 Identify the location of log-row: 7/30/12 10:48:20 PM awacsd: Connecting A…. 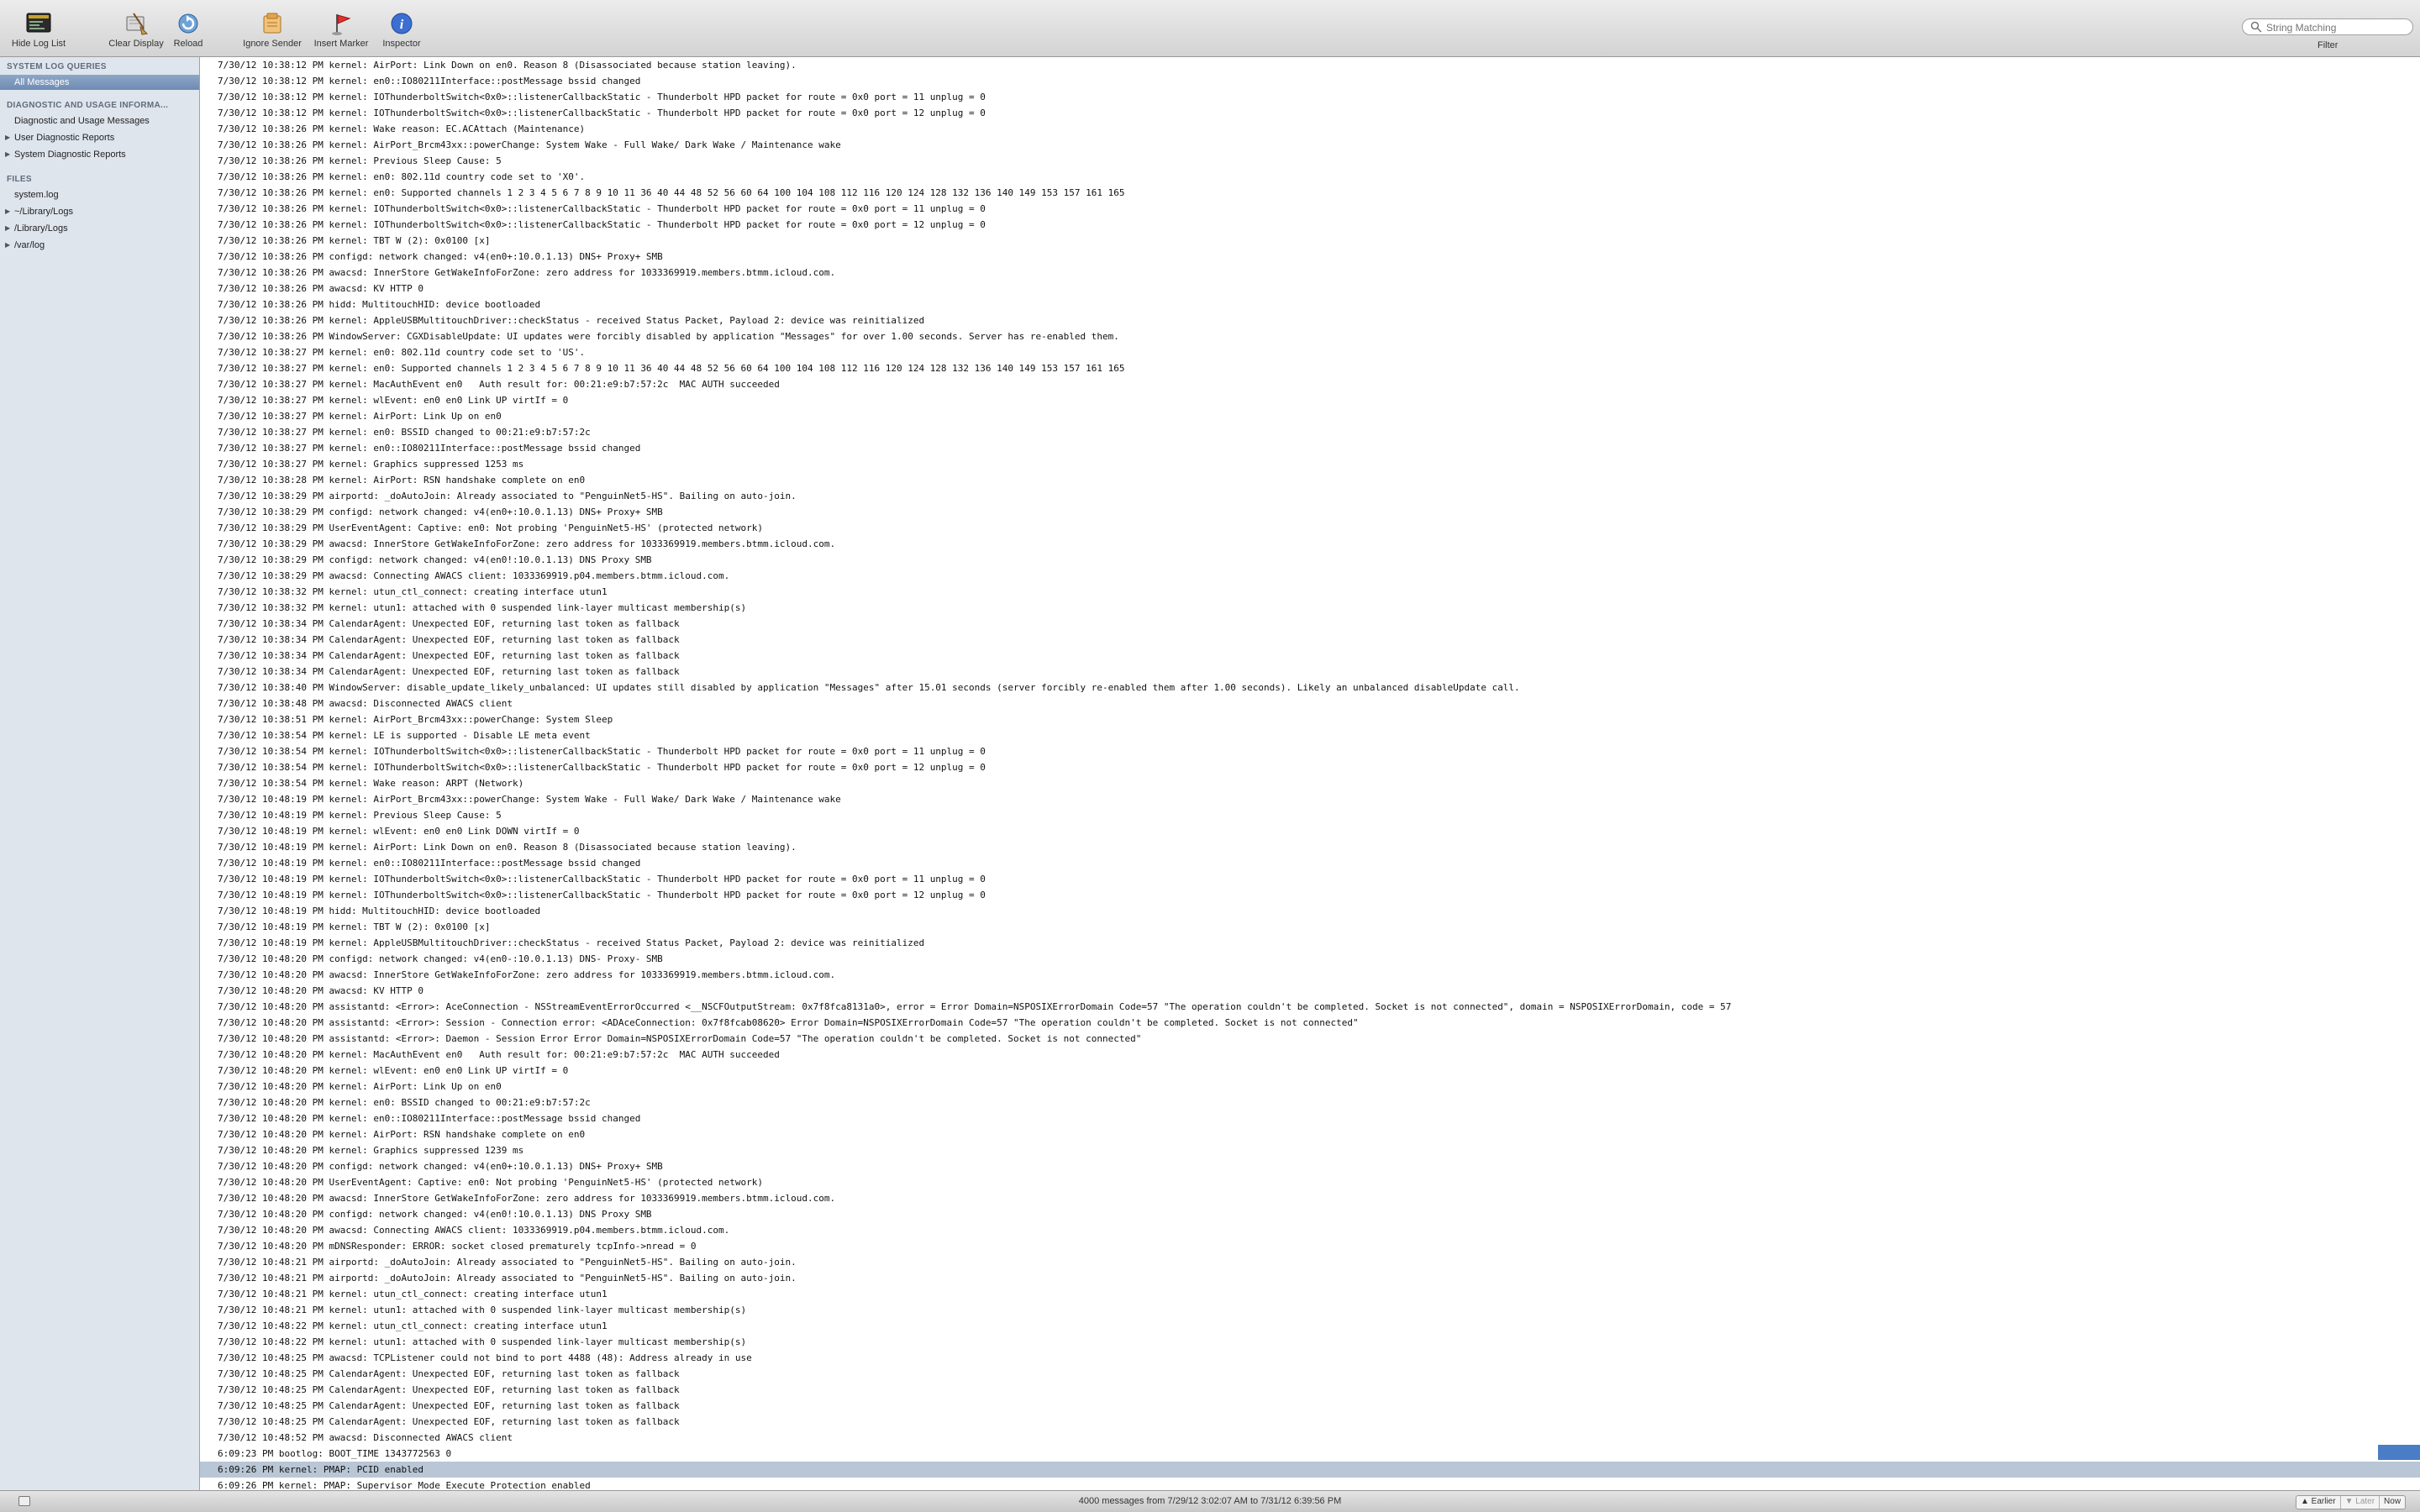
(1310, 1230).